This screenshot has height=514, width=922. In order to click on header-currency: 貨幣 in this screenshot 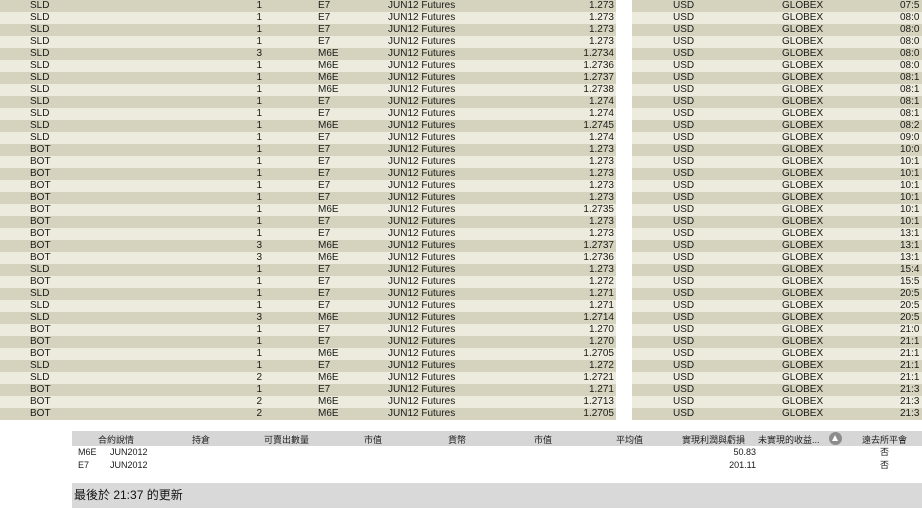, I will do `click(457, 439)`.